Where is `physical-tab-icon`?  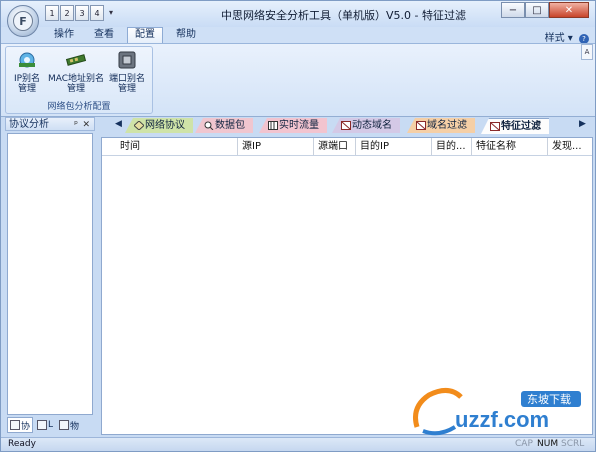
physical-tab-icon is located at coordinates (64, 425).